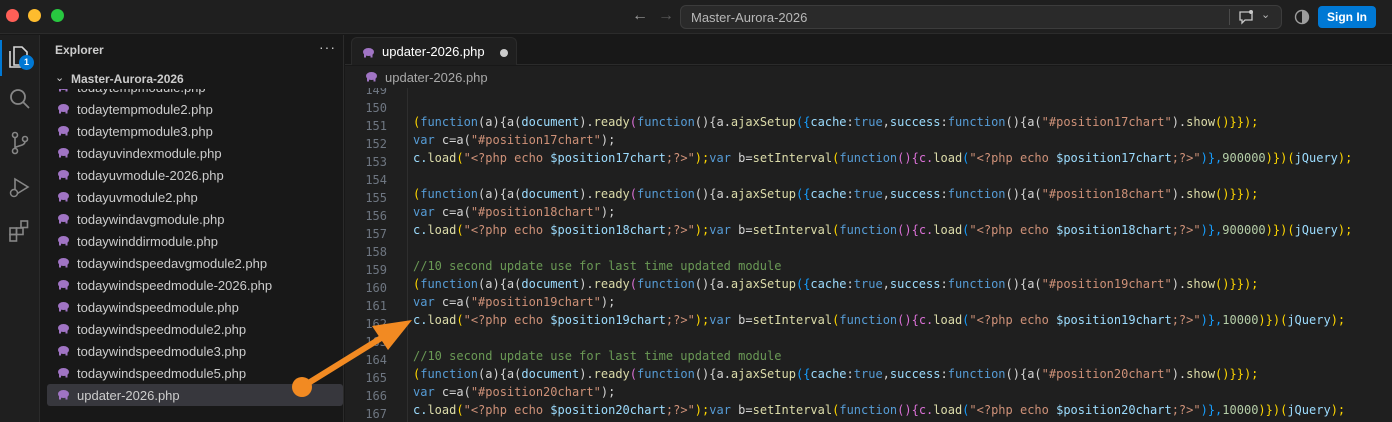 Image resolution: width=1392 pixels, height=422 pixels. I want to click on unsaved-dot-icon, so click(504, 53).